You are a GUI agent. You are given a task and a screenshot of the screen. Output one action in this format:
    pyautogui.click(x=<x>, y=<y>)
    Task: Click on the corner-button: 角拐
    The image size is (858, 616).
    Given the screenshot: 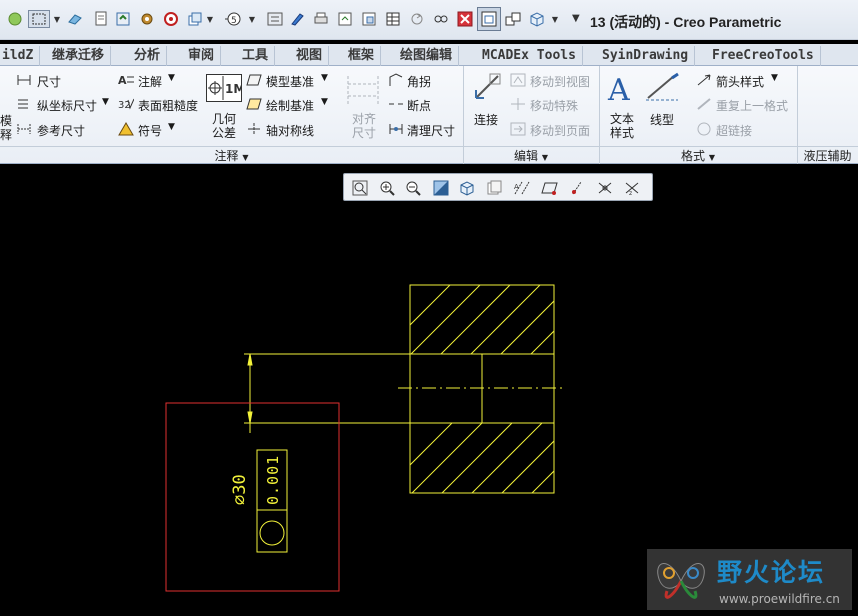 What is the action you would take?
    pyautogui.click(x=419, y=81)
    